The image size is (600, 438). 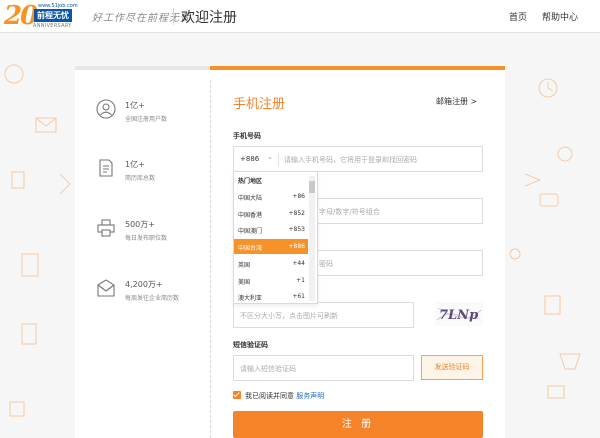 What do you see at coordinates (326, 264) in the screenshot?
I see `confirm-password-placeholder: 密码` at bounding box center [326, 264].